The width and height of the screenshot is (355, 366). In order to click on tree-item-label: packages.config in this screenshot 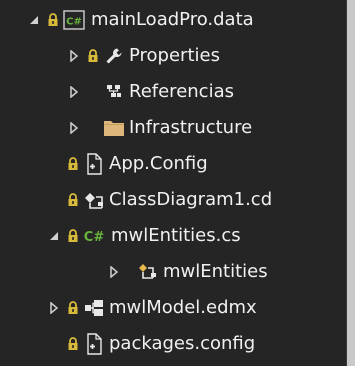, I will do `click(182, 343)`.